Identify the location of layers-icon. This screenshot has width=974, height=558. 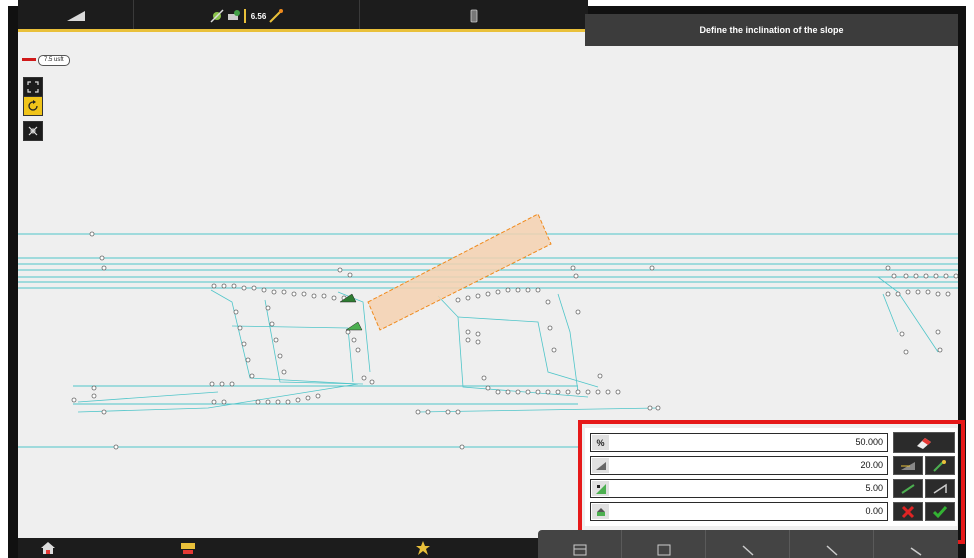
(579, 550).